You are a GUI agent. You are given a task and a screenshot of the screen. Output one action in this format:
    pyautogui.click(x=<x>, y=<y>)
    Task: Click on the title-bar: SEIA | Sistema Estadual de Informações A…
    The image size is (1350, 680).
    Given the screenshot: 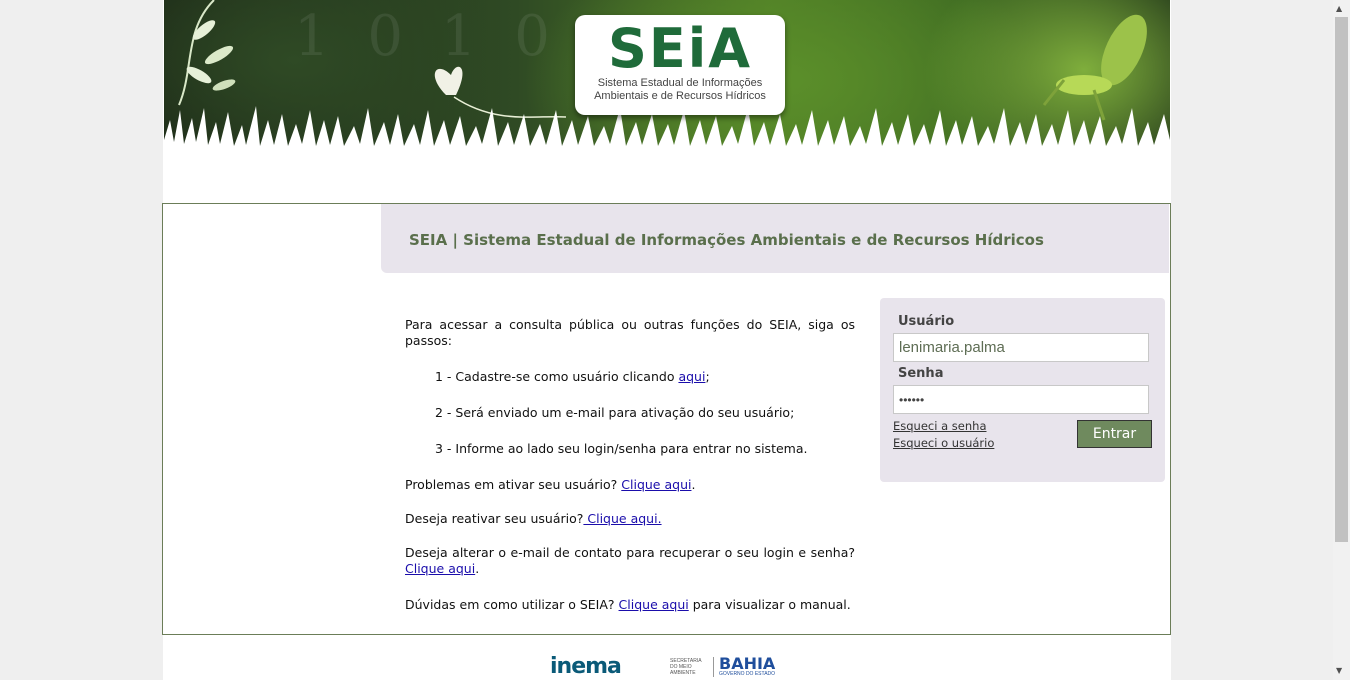 What is the action you would take?
    pyautogui.click(x=775, y=238)
    